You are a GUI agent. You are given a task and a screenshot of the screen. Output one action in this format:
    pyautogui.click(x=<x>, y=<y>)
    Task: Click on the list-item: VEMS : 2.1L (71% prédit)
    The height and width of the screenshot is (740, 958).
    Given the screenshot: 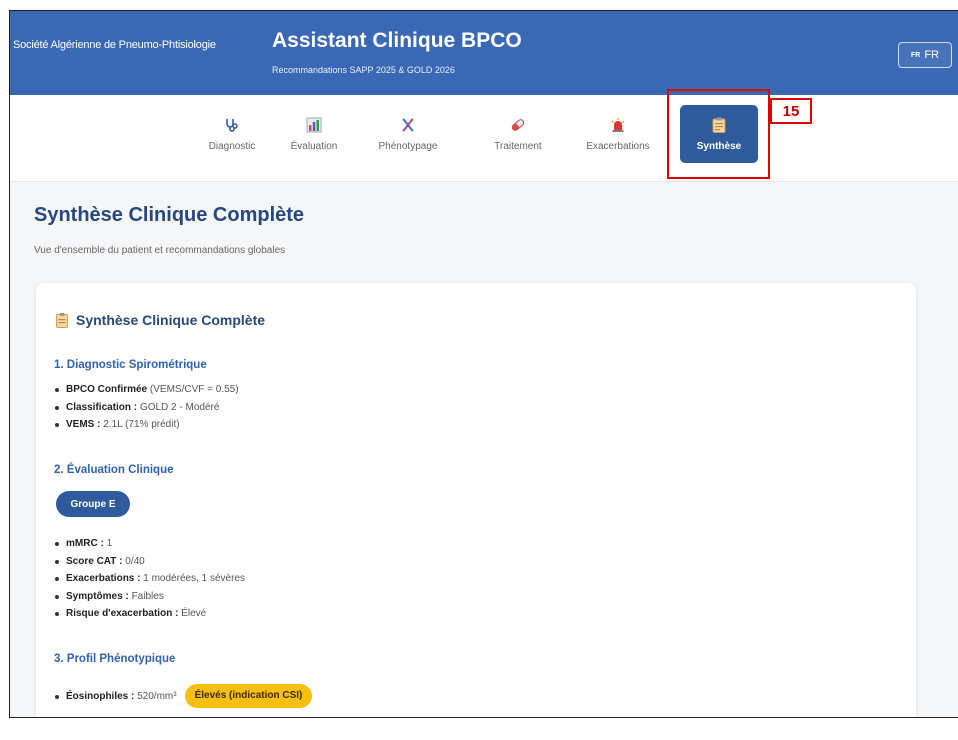 What is the action you would take?
    pyautogui.click(x=146, y=425)
    